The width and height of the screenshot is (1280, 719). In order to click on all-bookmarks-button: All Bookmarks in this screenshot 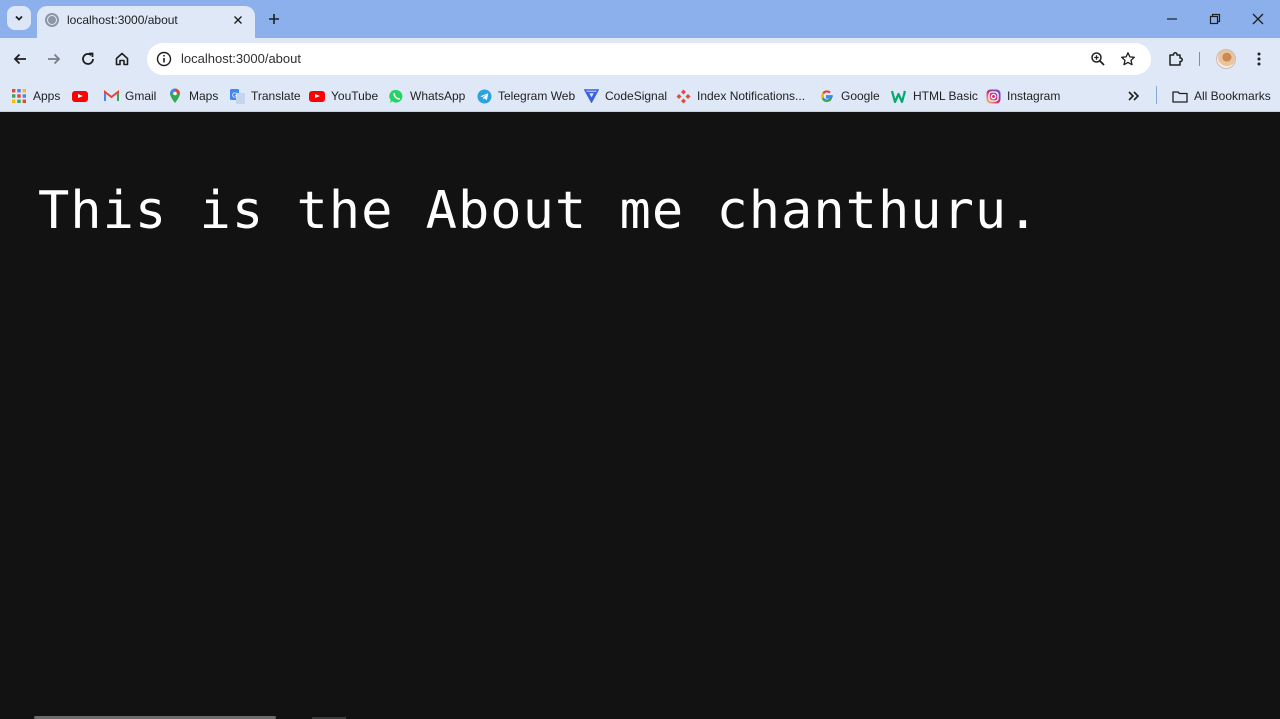, I will do `click(1221, 96)`.